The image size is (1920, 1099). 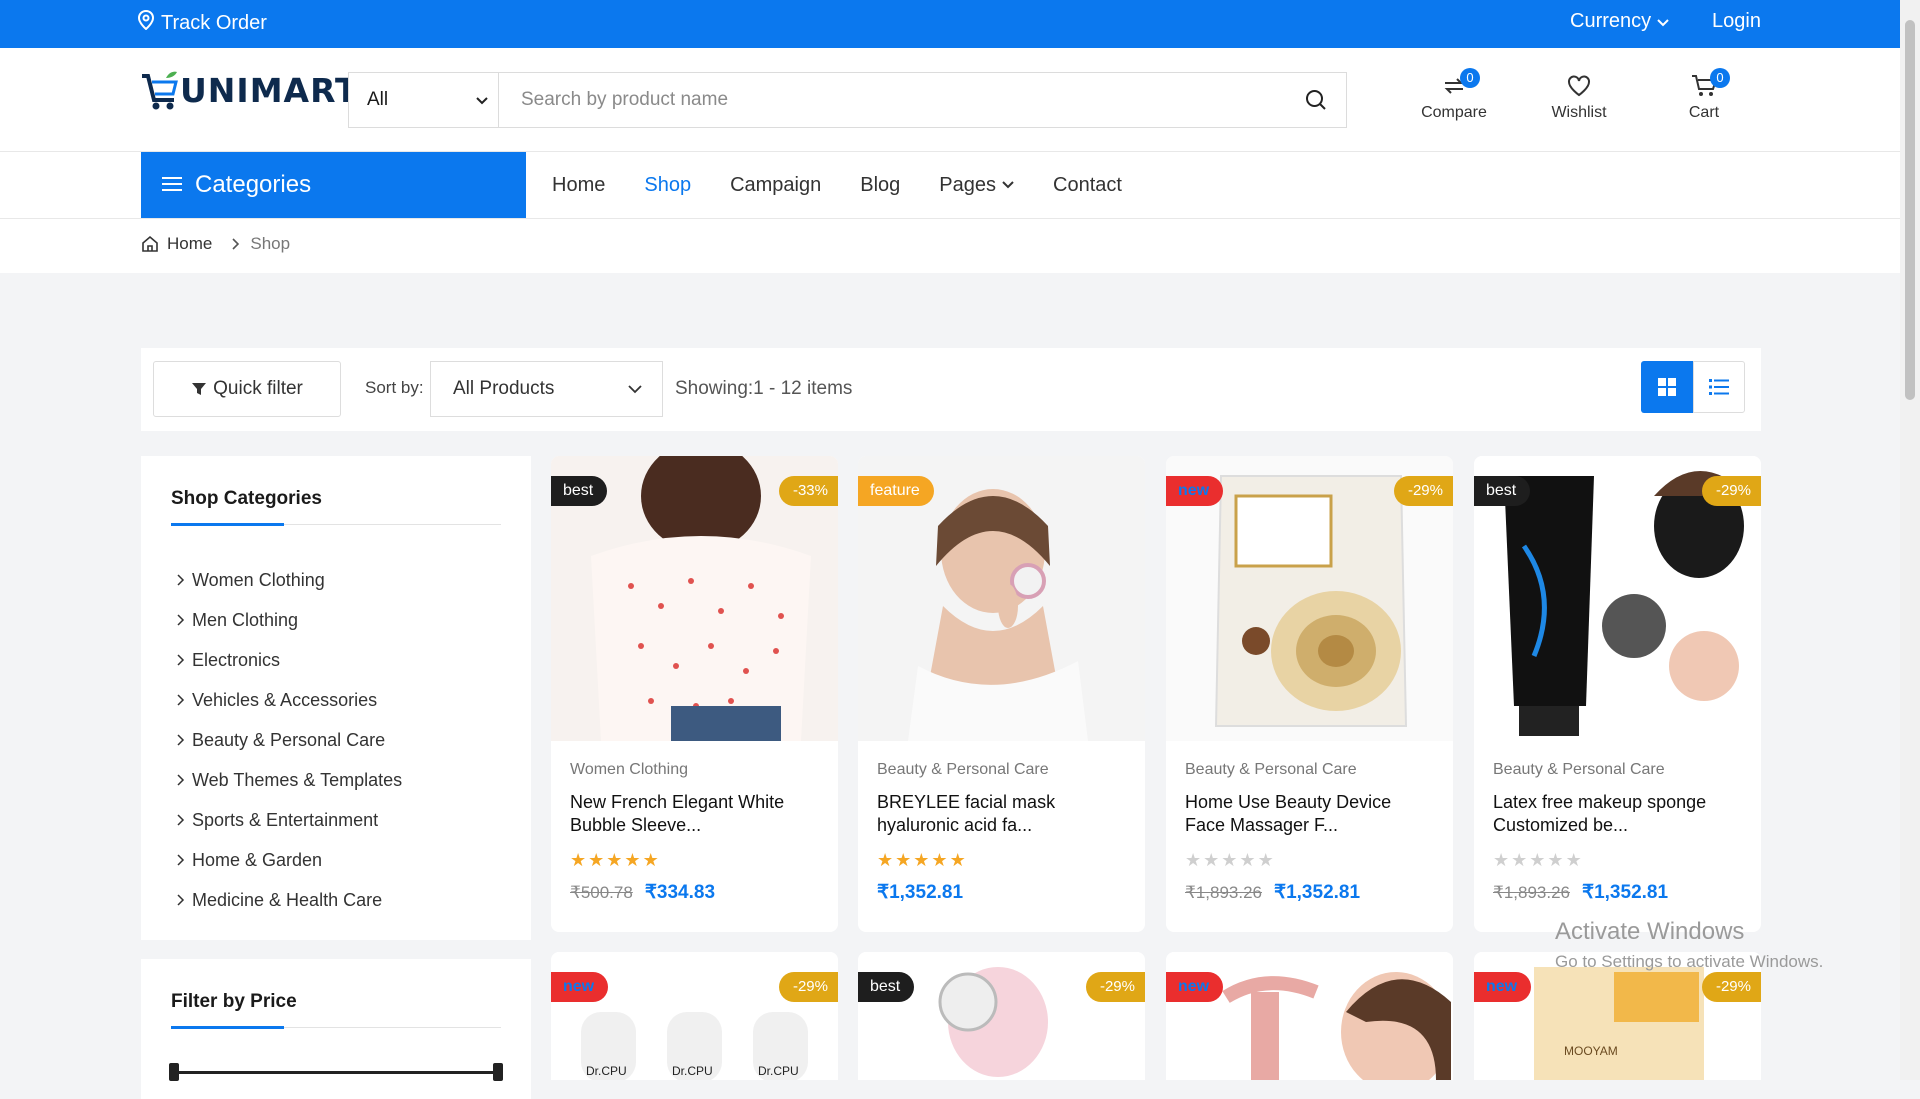 What do you see at coordinates (1579, 86) in the screenshot?
I see `heart-icon` at bounding box center [1579, 86].